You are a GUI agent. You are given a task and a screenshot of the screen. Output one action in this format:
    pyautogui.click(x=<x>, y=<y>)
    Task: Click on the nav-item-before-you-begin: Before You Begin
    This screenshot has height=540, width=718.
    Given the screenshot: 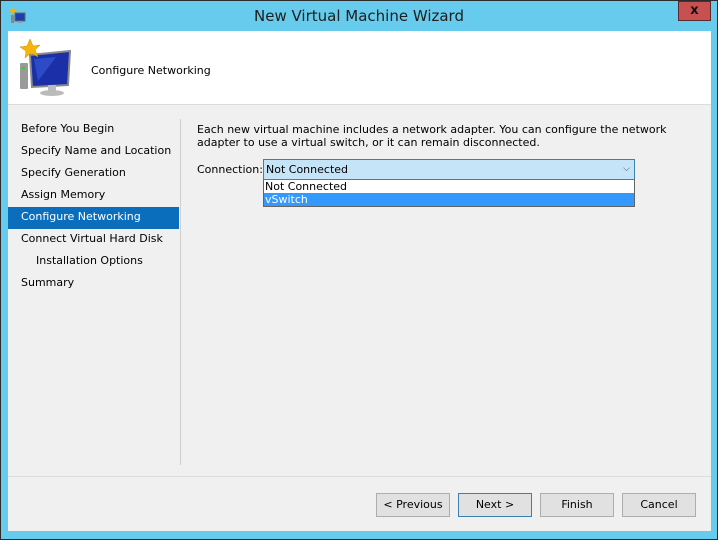 What is the action you would take?
    pyautogui.click(x=93, y=130)
    